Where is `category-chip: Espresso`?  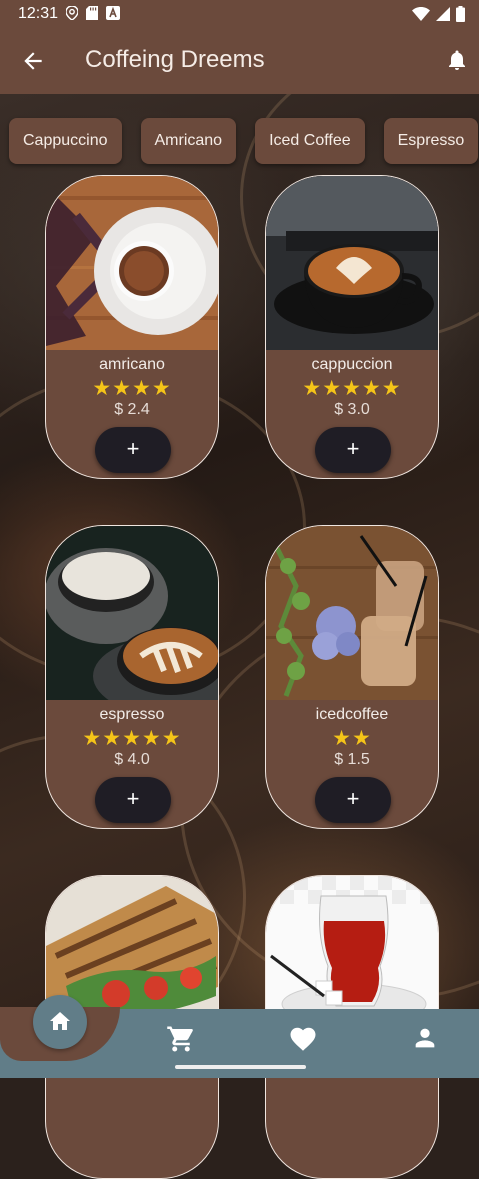 category-chip: Espresso is located at coordinates (431, 141).